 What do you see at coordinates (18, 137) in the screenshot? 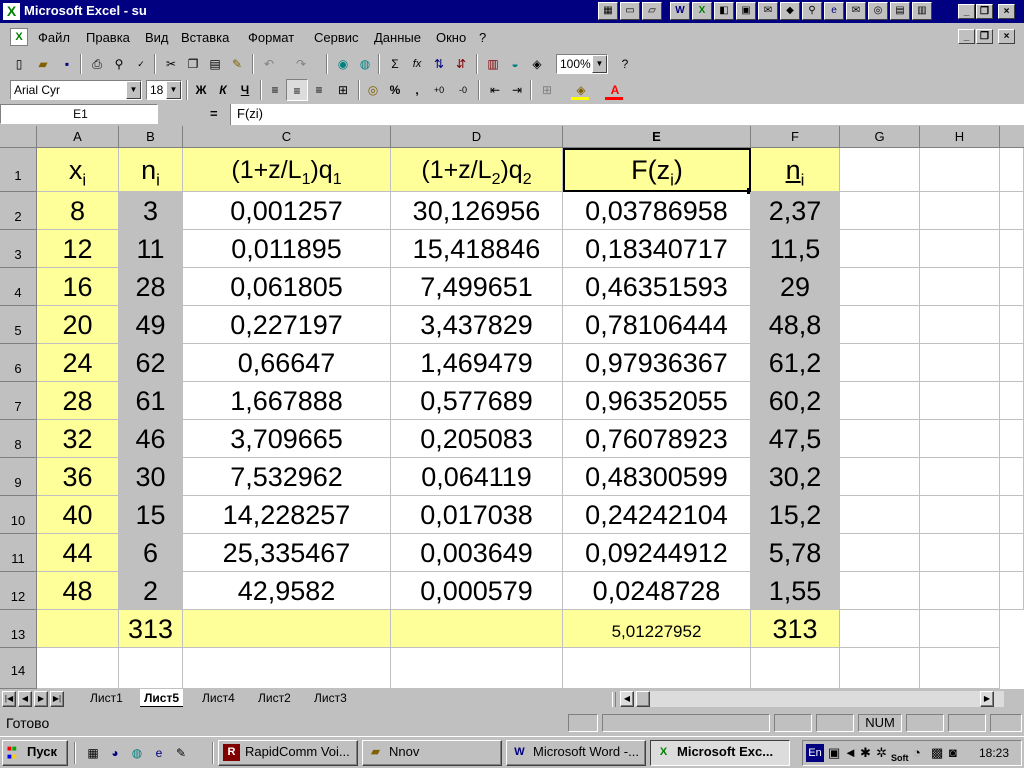
I see `select-all-corner` at bounding box center [18, 137].